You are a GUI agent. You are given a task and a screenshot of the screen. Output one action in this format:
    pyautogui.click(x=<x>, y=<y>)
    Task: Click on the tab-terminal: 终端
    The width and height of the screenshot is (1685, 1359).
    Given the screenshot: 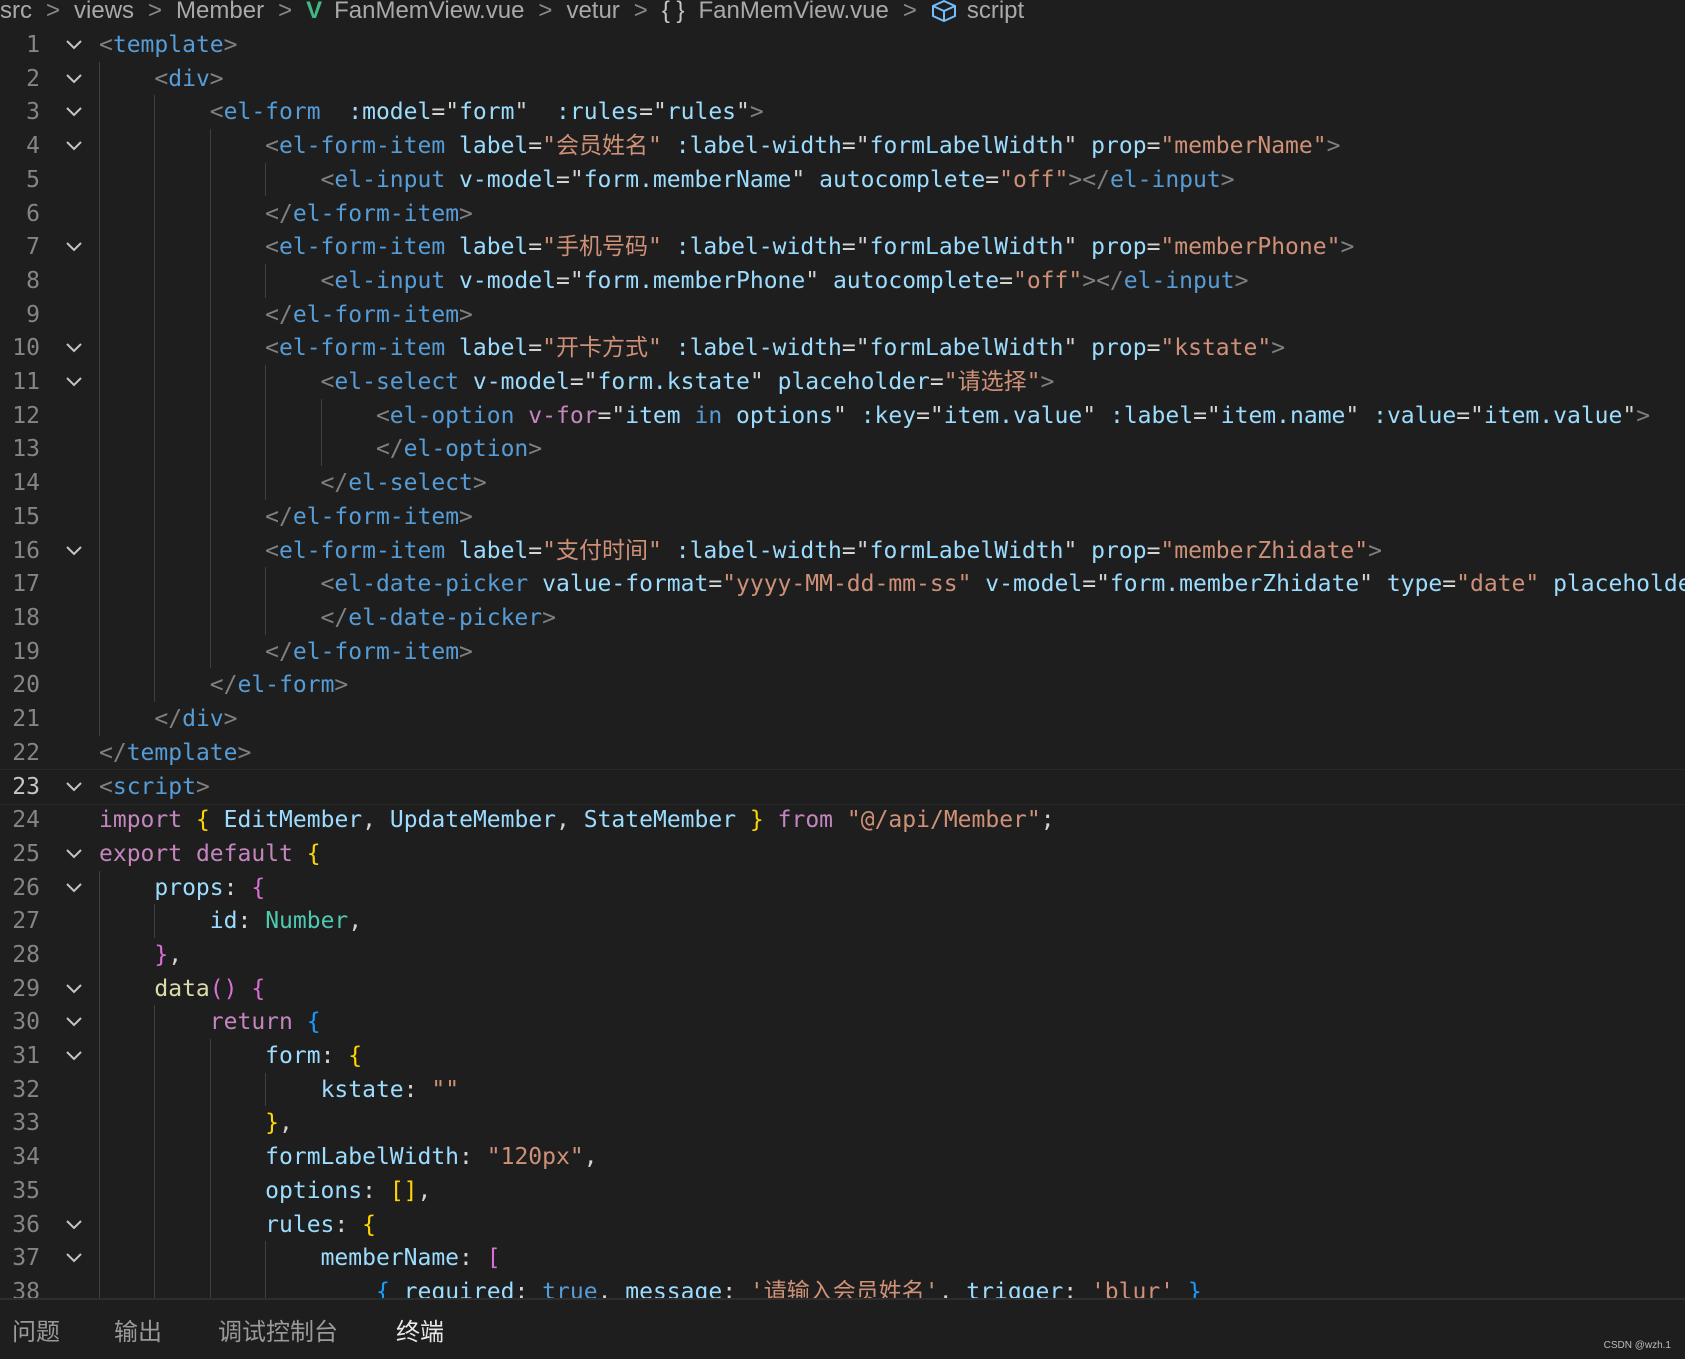 What is the action you would take?
    pyautogui.click(x=420, y=1329)
    